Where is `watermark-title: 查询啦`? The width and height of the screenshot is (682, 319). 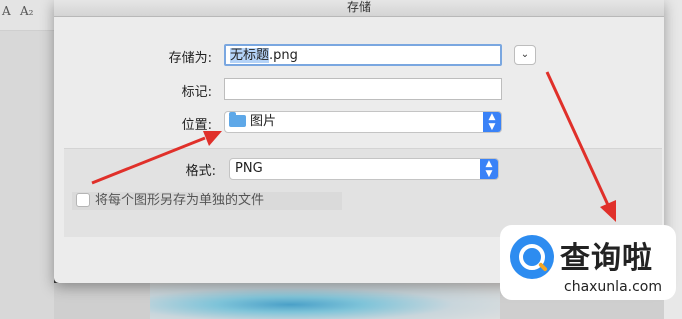 watermark-title: 查询啦 is located at coordinates (606, 258).